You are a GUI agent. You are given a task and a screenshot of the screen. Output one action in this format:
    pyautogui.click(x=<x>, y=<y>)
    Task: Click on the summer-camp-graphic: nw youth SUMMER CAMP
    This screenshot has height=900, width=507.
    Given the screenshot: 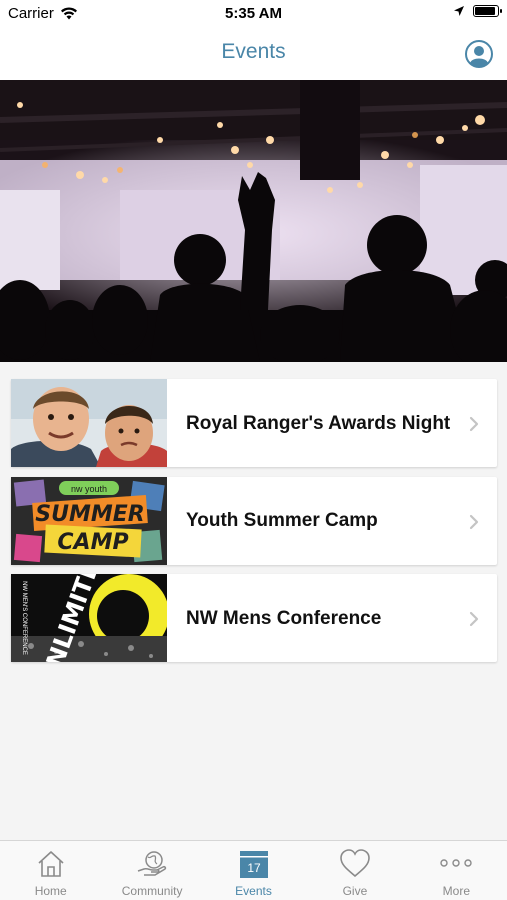 What is the action you would take?
    pyautogui.click(x=89, y=520)
    